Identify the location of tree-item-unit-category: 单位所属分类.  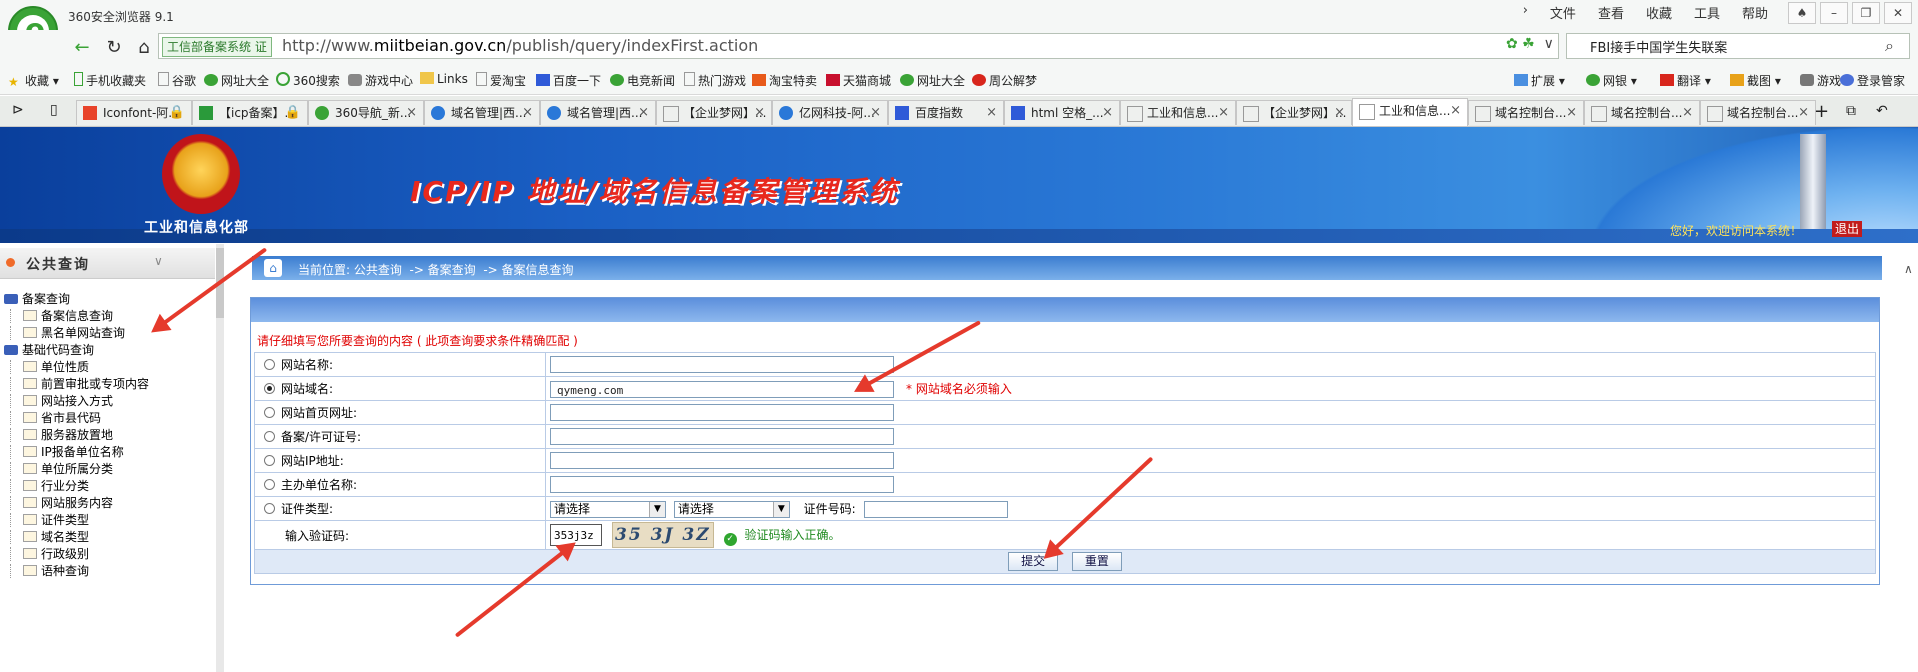
(58, 468).